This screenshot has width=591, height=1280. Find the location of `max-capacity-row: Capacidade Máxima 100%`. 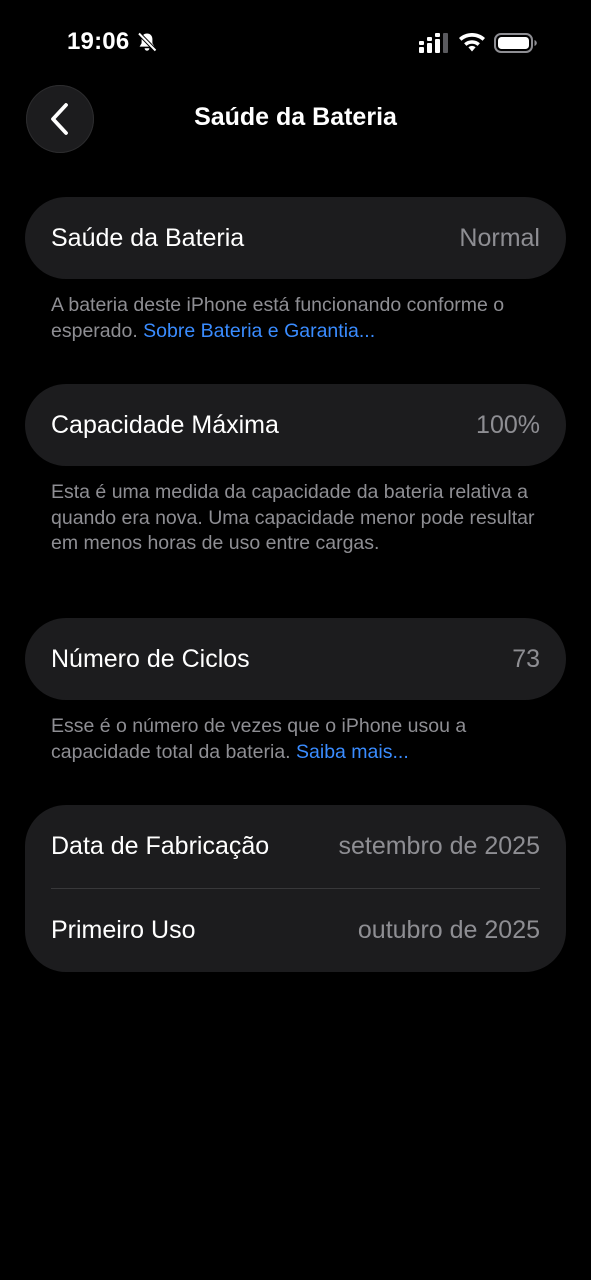

max-capacity-row: Capacidade Máxima 100% is located at coordinates (295, 425).